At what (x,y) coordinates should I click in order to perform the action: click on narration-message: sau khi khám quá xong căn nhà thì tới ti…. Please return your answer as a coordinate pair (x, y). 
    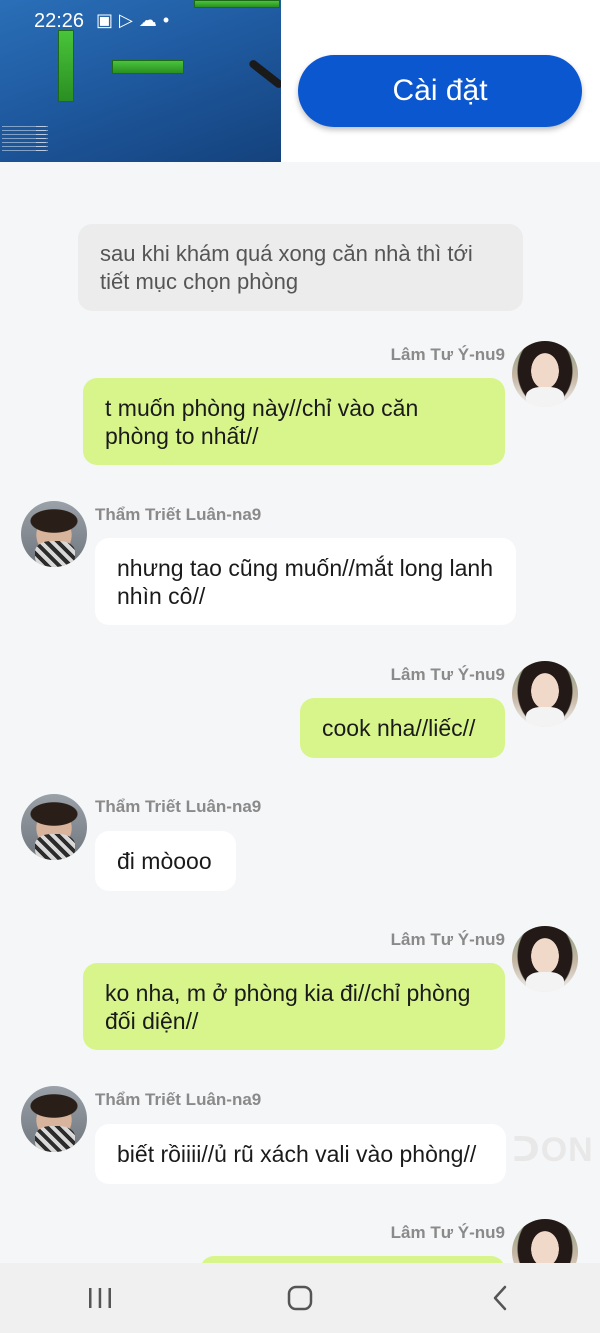
    Looking at the image, I should click on (300, 267).